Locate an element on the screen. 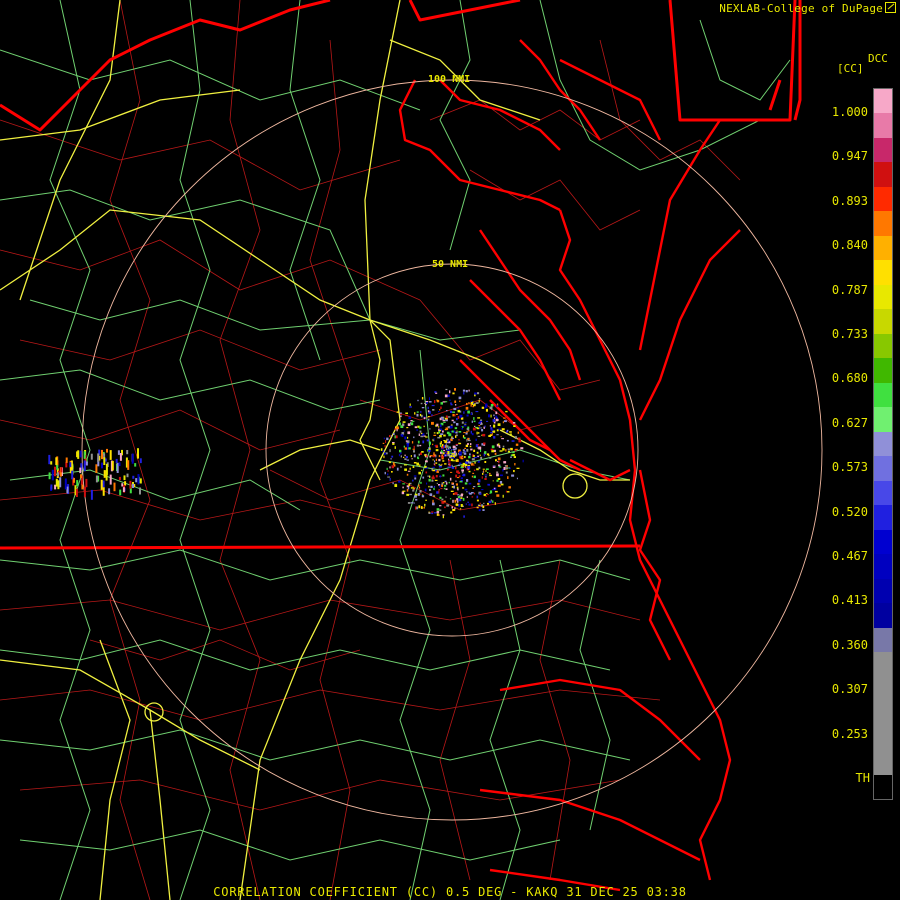  color-scale-tick: 0.520 is located at coordinates (849, 511).